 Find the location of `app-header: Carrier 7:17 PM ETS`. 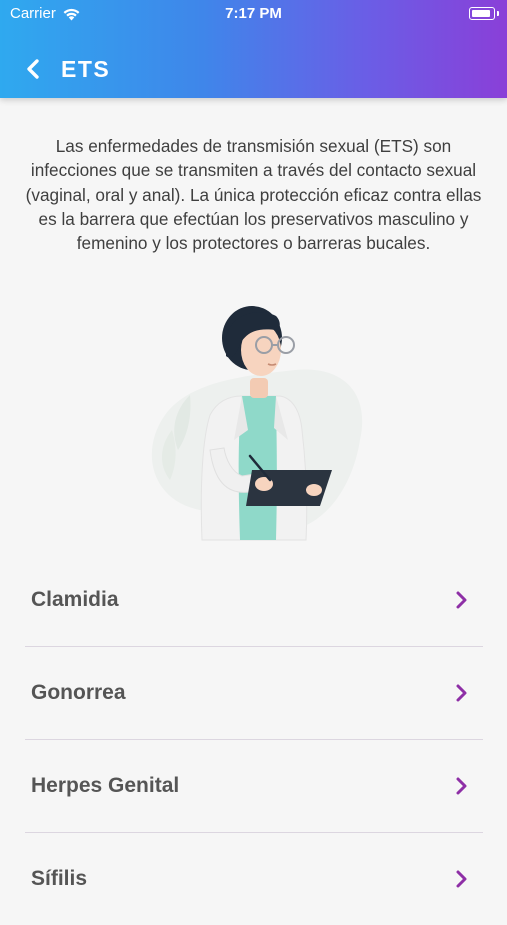

app-header: Carrier 7:17 PM ETS is located at coordinates (253, 49).